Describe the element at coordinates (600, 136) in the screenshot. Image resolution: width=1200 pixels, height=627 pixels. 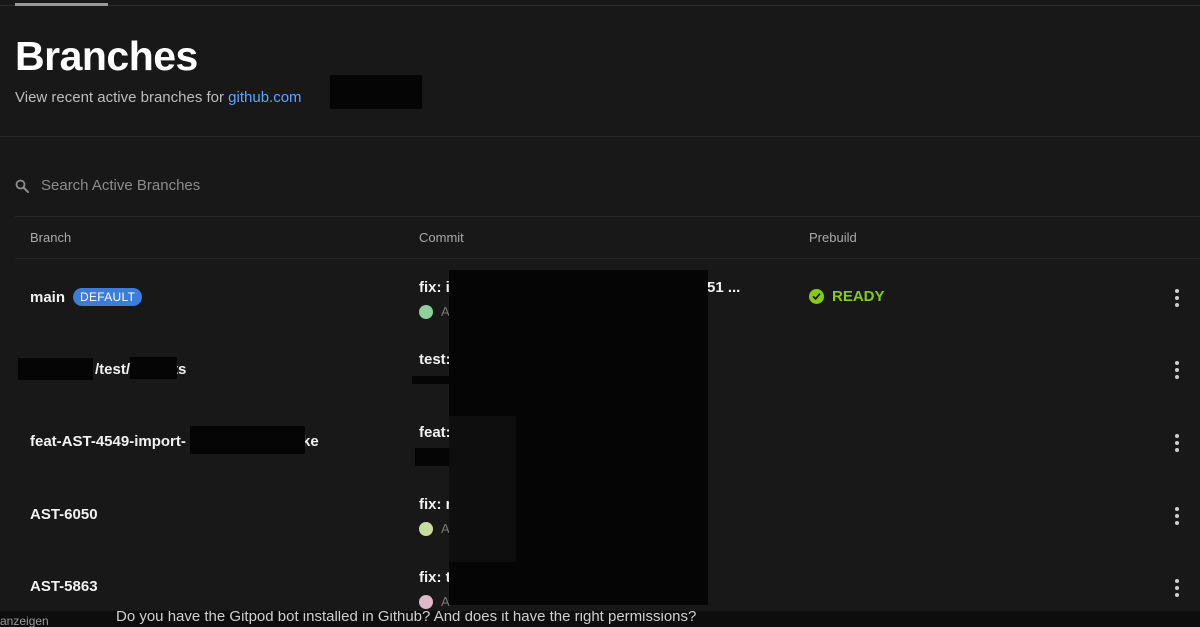
I see `header-divider` at that location.